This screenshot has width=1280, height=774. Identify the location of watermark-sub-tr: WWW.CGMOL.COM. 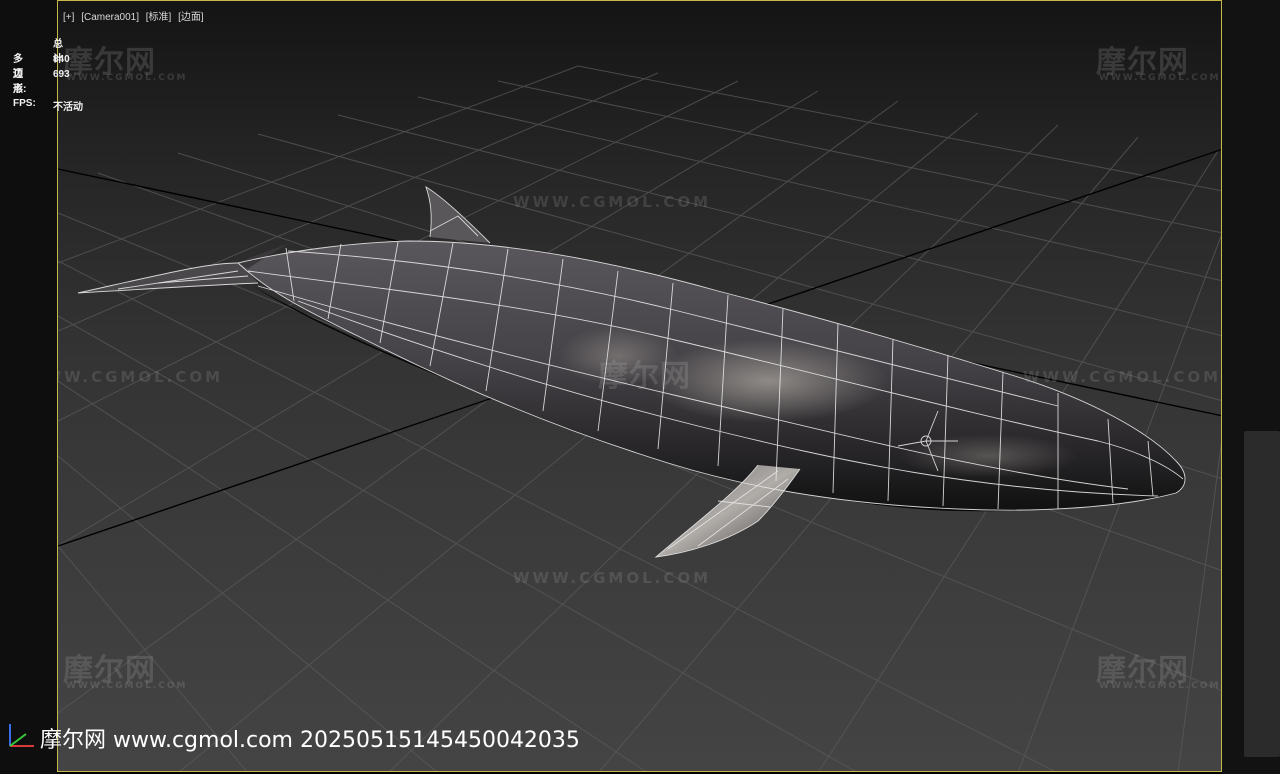
(1160, 78).